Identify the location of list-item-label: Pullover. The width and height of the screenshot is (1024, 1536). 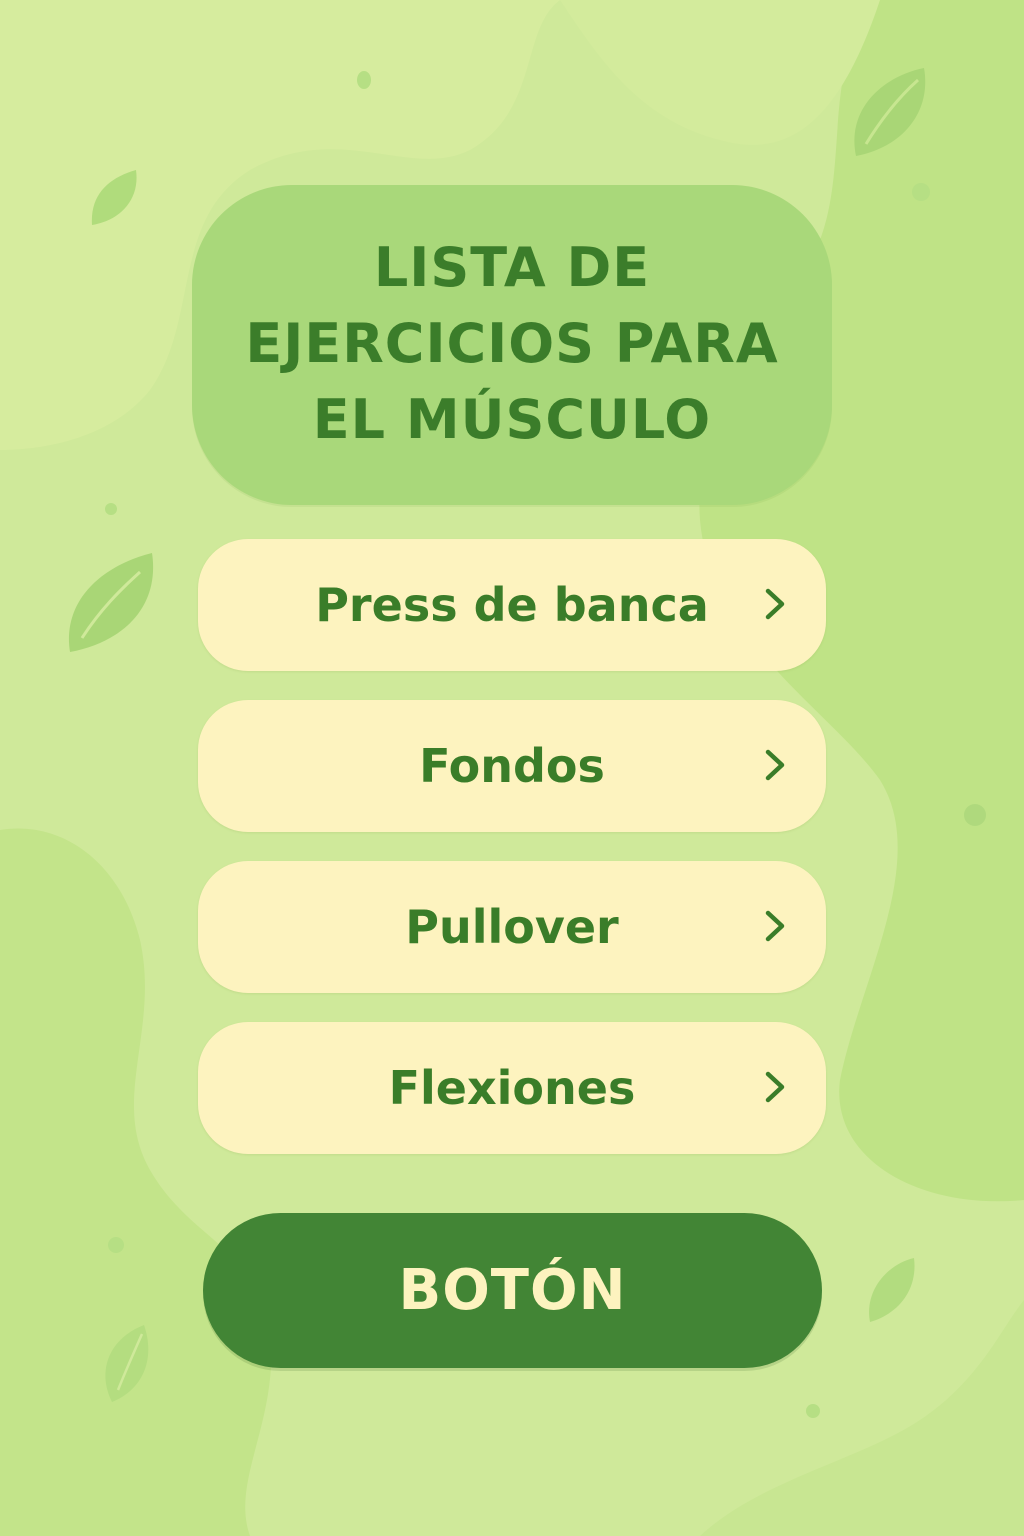
(512, 927).